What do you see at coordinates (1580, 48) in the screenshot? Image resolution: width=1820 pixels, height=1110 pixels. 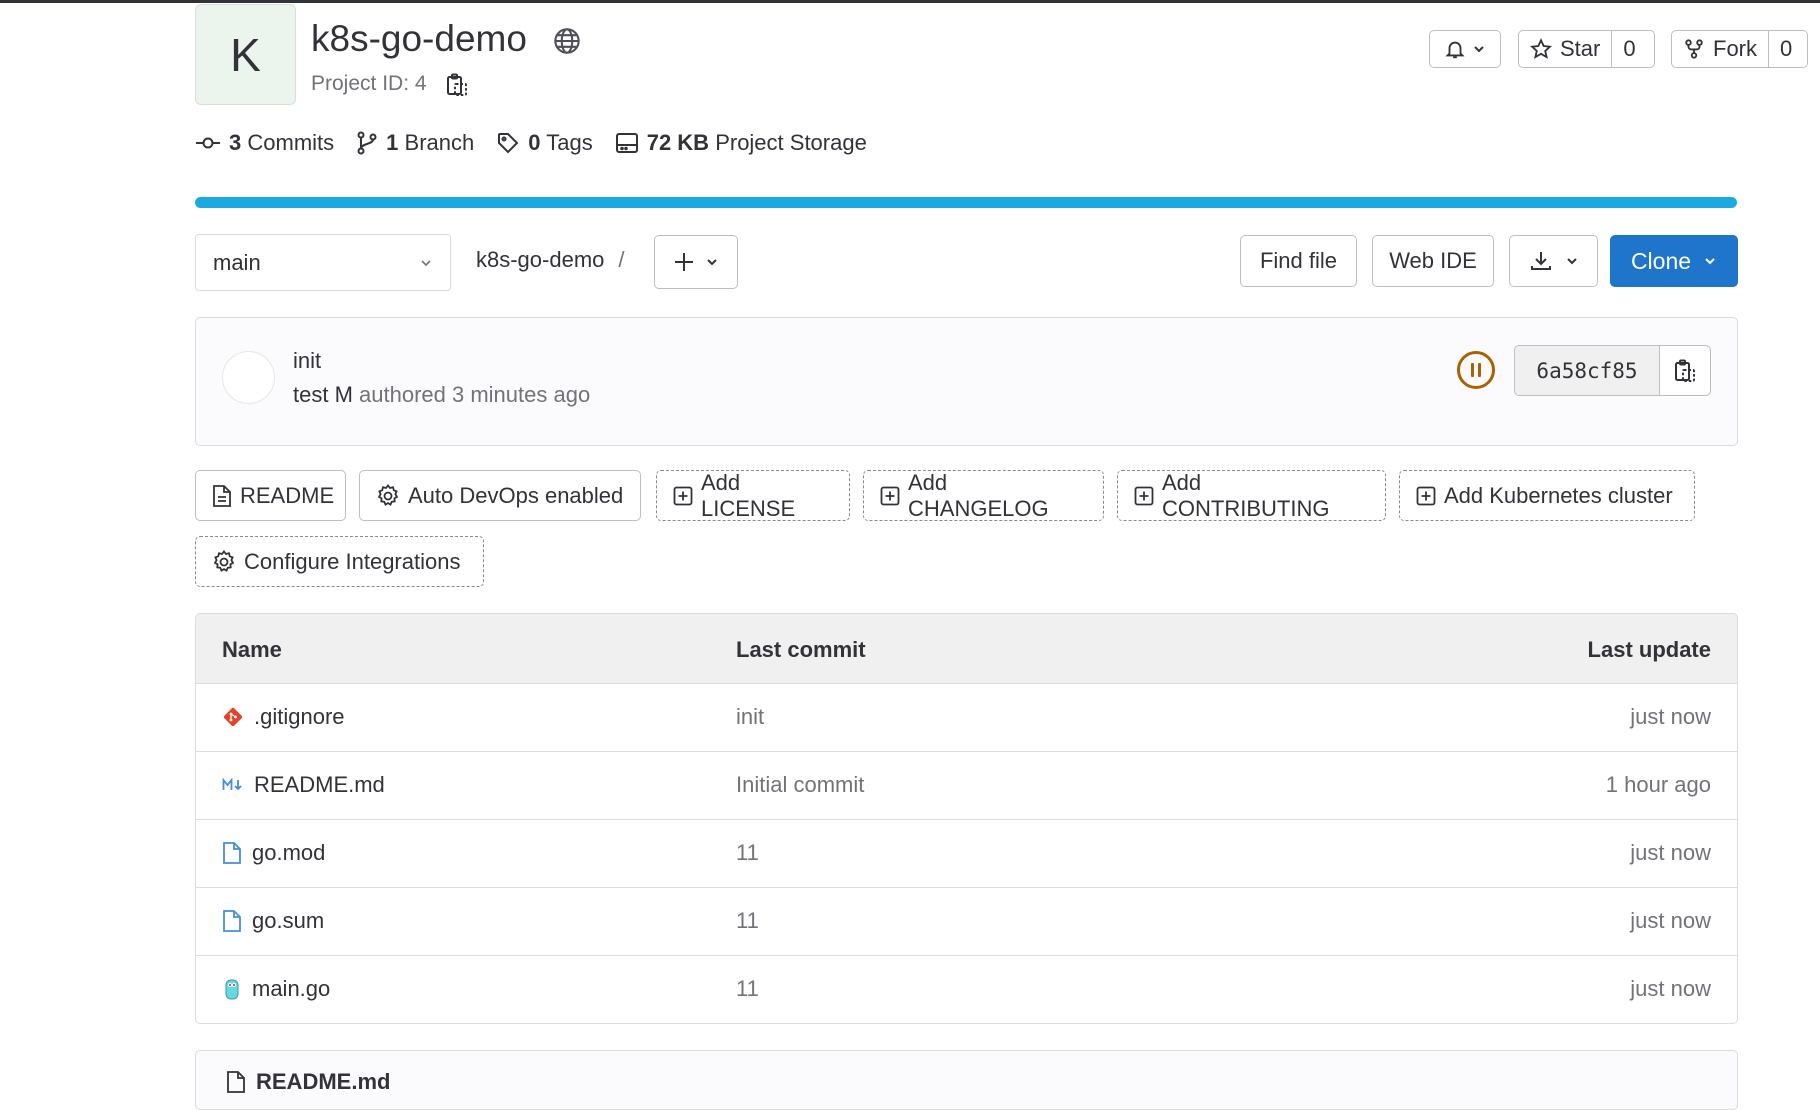 I see `star-label: Star` at bounding box center [1580, 48].